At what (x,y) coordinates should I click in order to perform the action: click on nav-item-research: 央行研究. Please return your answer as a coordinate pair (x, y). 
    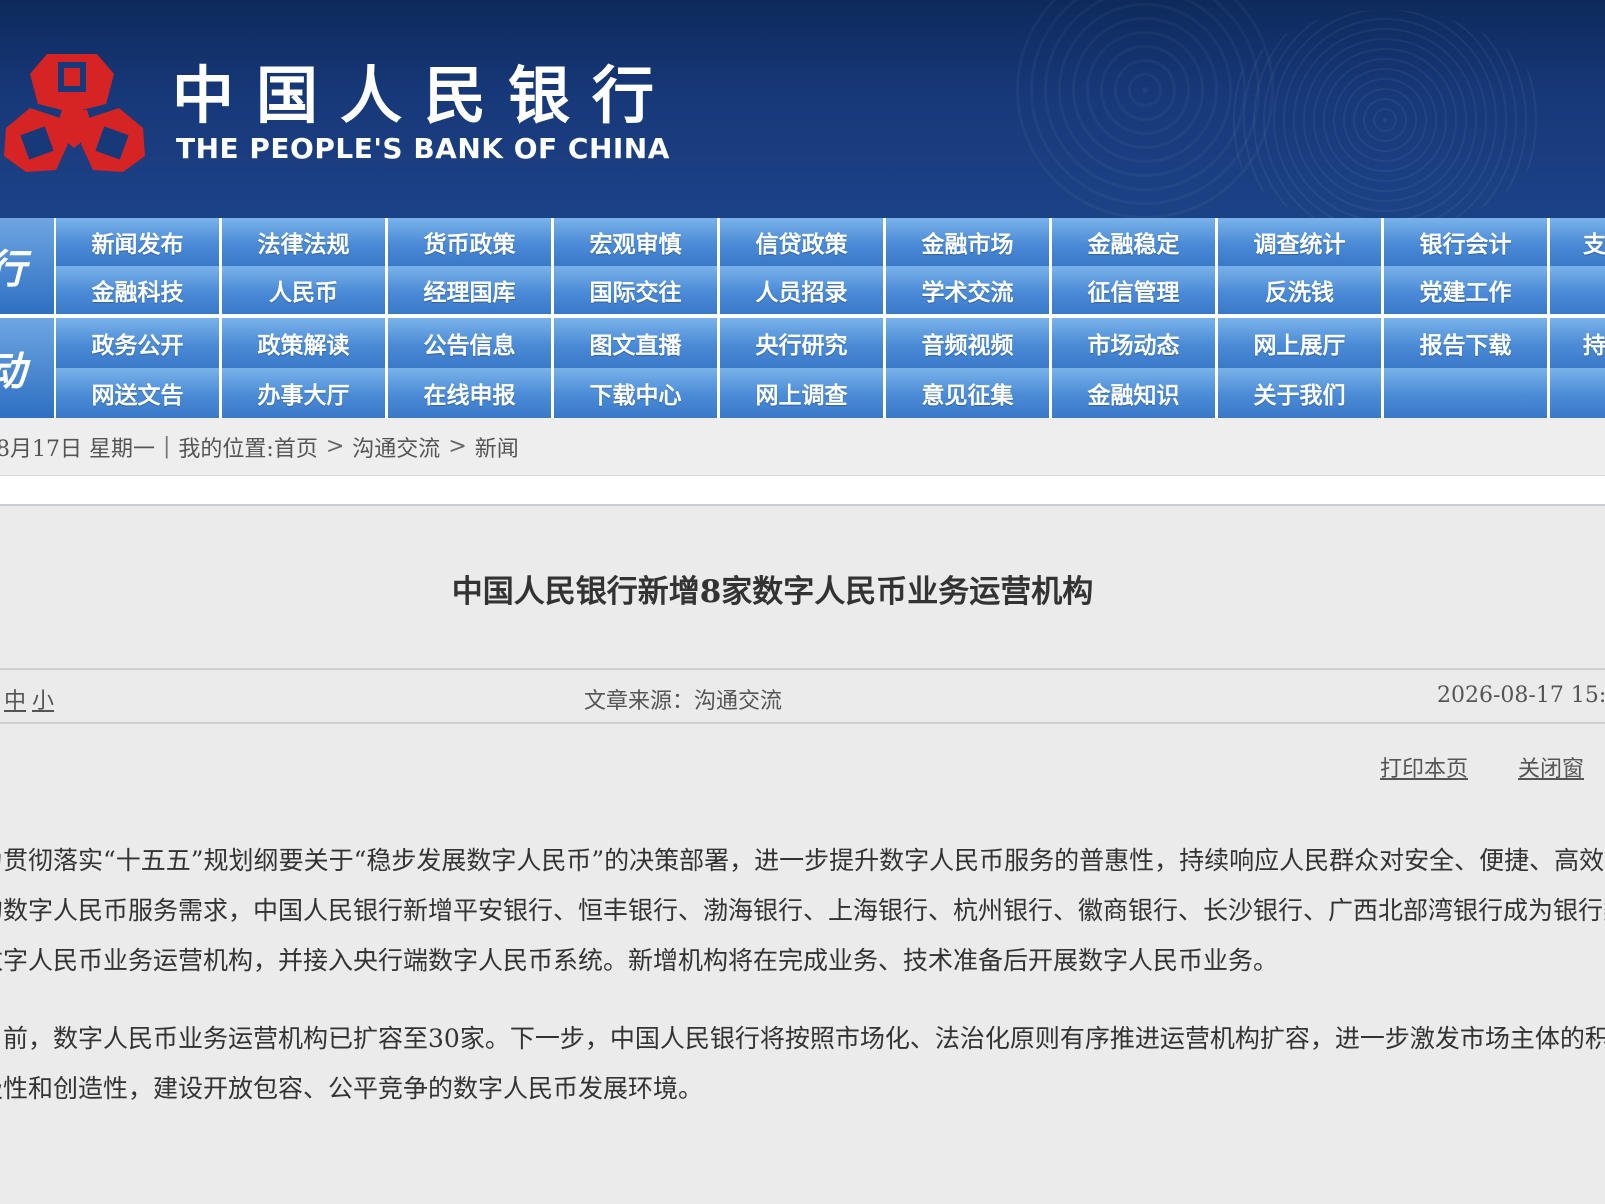
    Looking at the image, I should click on (801, 343).